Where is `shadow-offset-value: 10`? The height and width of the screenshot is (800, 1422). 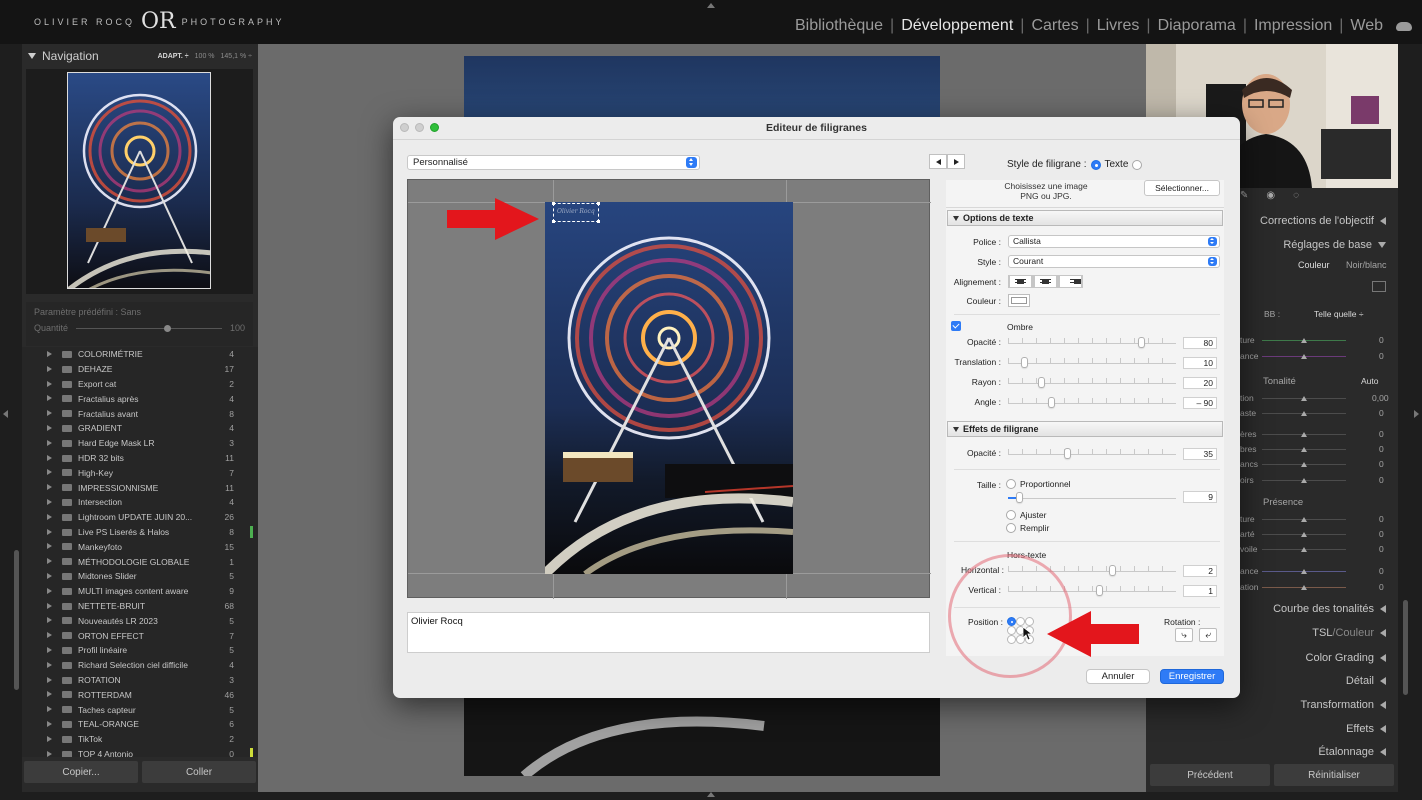
shadow-offset-value: 10 is located at coordinates (1200, 363).